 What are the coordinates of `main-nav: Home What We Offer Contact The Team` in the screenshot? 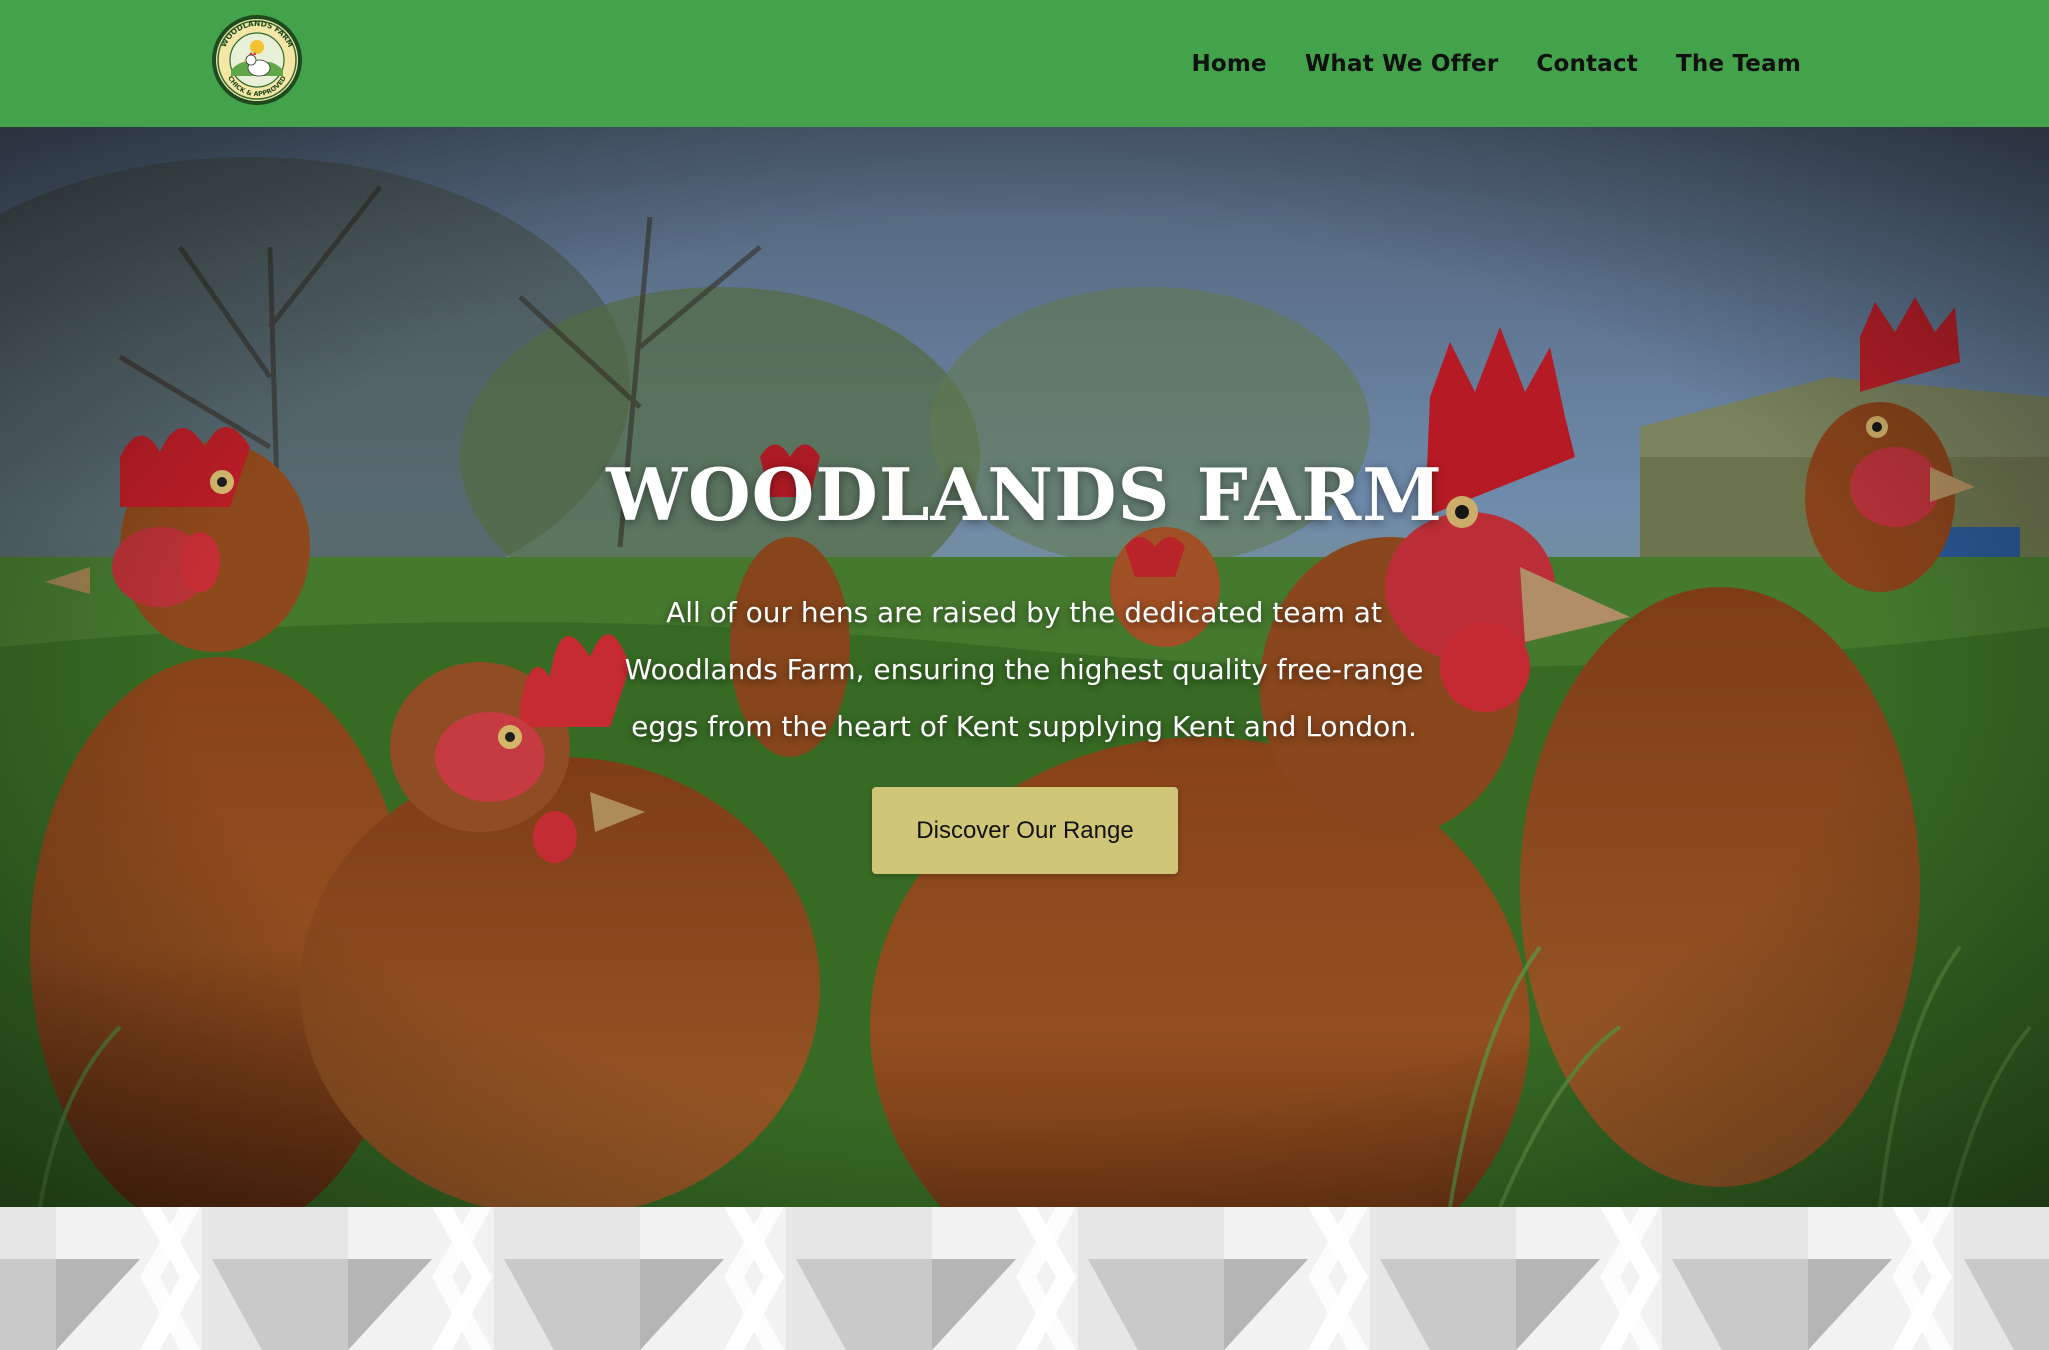 It's located at (1496, 63).